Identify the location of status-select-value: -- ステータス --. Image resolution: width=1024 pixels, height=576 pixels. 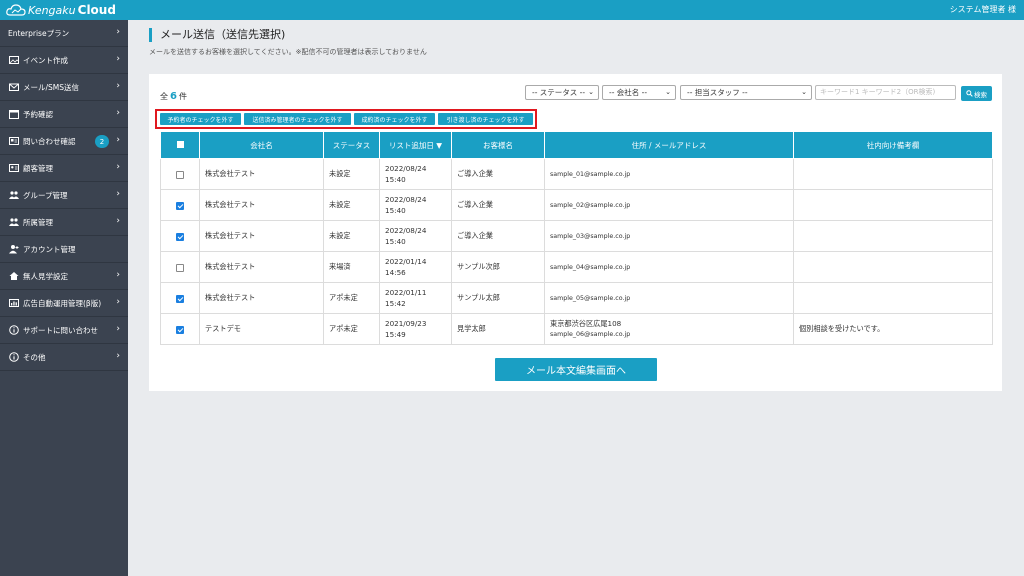
(559, 92).